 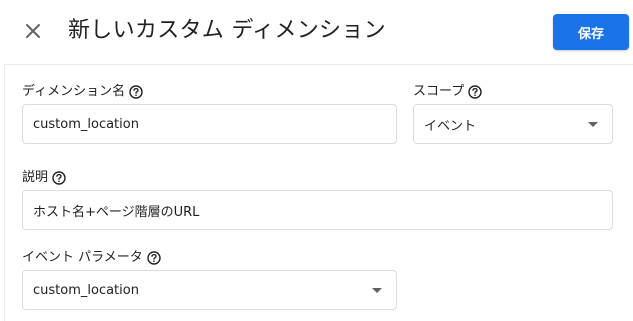 I want to click on close-icon, so click(x=33, y=31).